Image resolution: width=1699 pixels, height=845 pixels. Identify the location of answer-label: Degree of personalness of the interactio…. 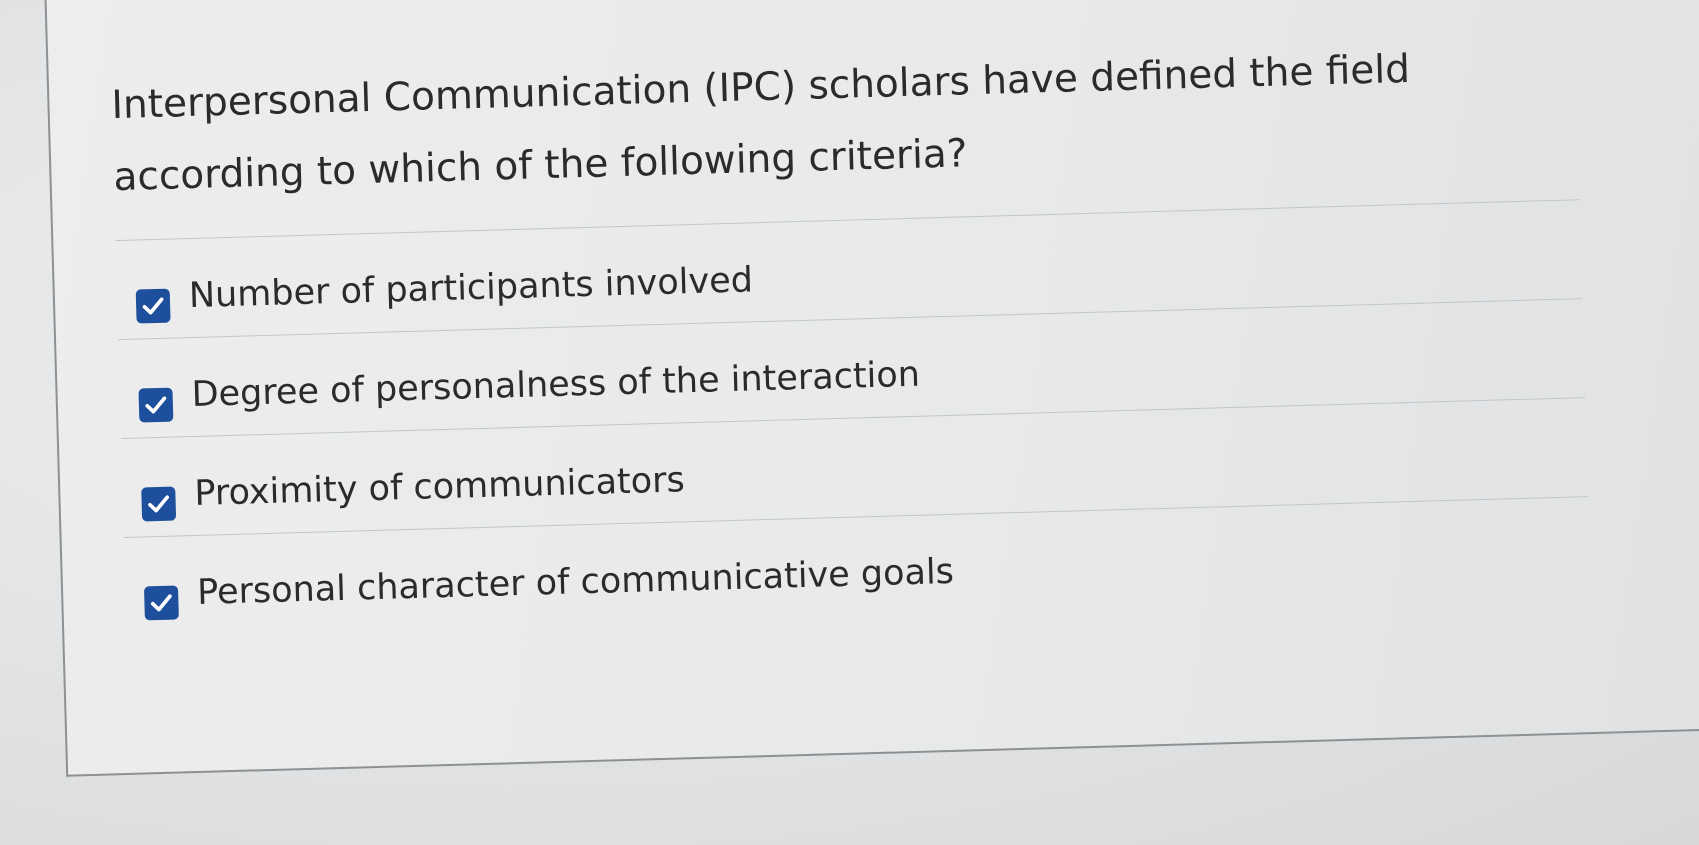
(556, 385).